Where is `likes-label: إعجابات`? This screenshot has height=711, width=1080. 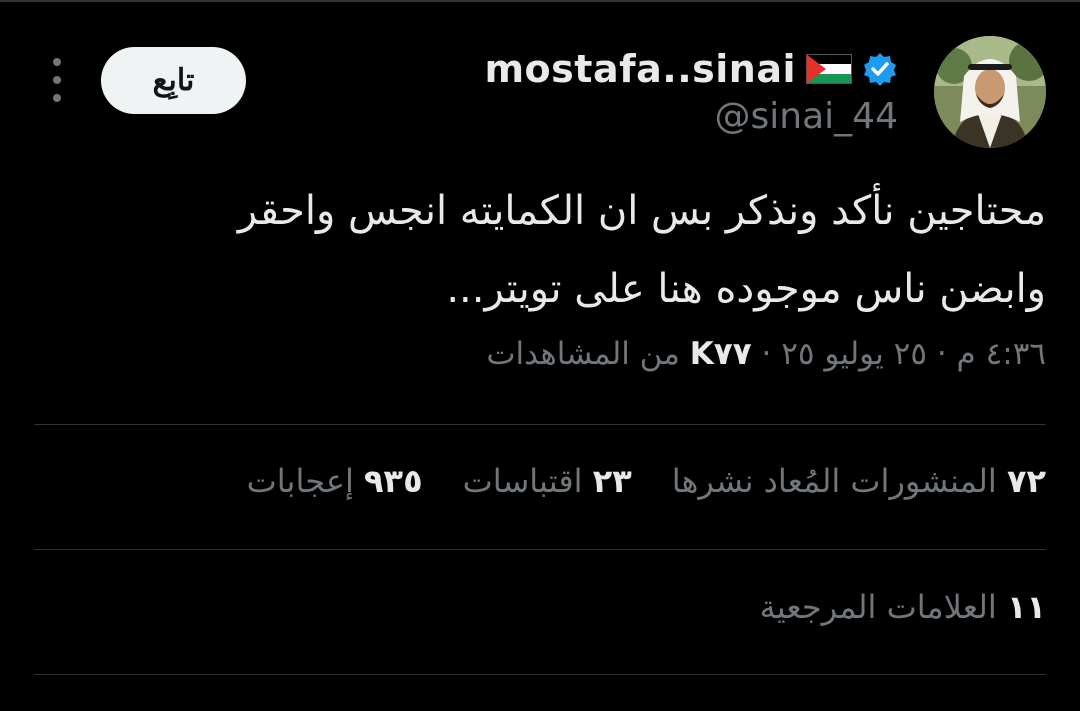
likes-label: إعجابات is located at coordinates (300, 481).